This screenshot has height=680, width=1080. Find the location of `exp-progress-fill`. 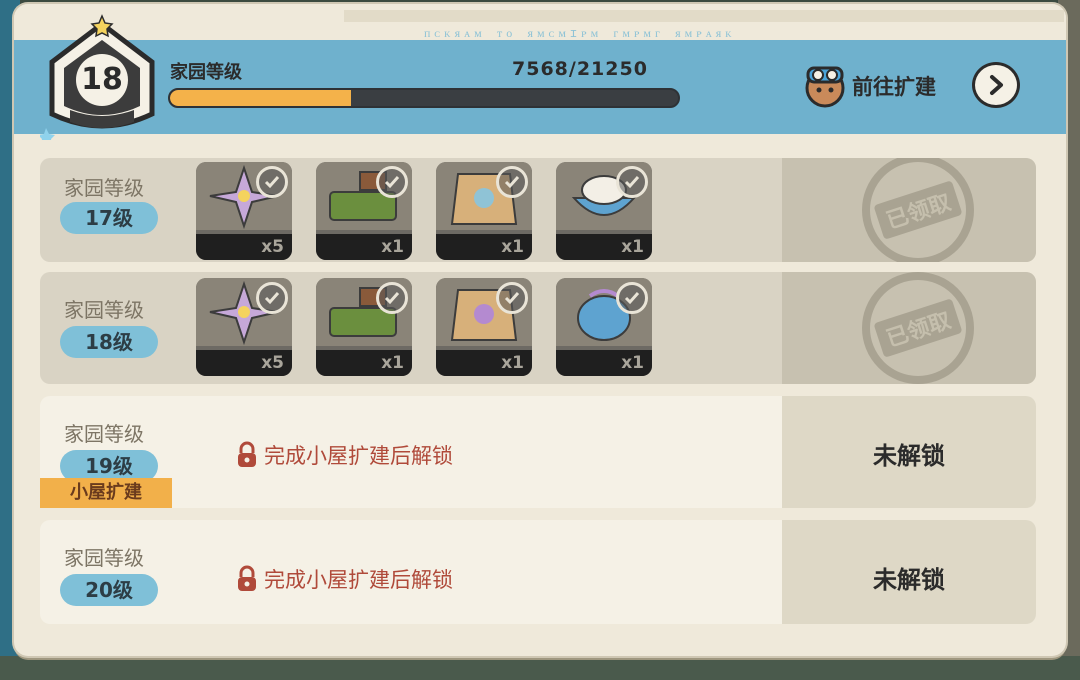

exp-progress-fill is located at coordinates (260, 98).